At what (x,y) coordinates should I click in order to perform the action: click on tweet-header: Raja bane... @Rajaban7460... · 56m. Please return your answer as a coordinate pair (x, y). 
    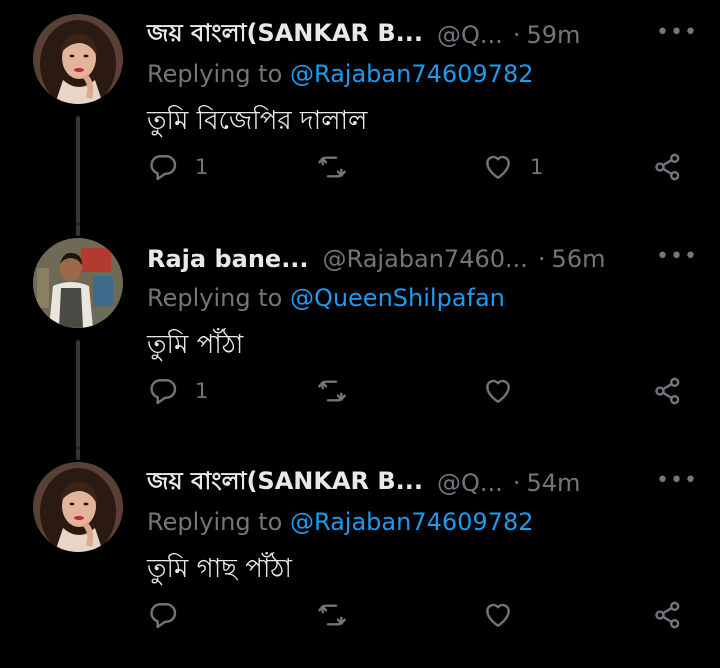
    Looking at the image, I should click on (418, 259).